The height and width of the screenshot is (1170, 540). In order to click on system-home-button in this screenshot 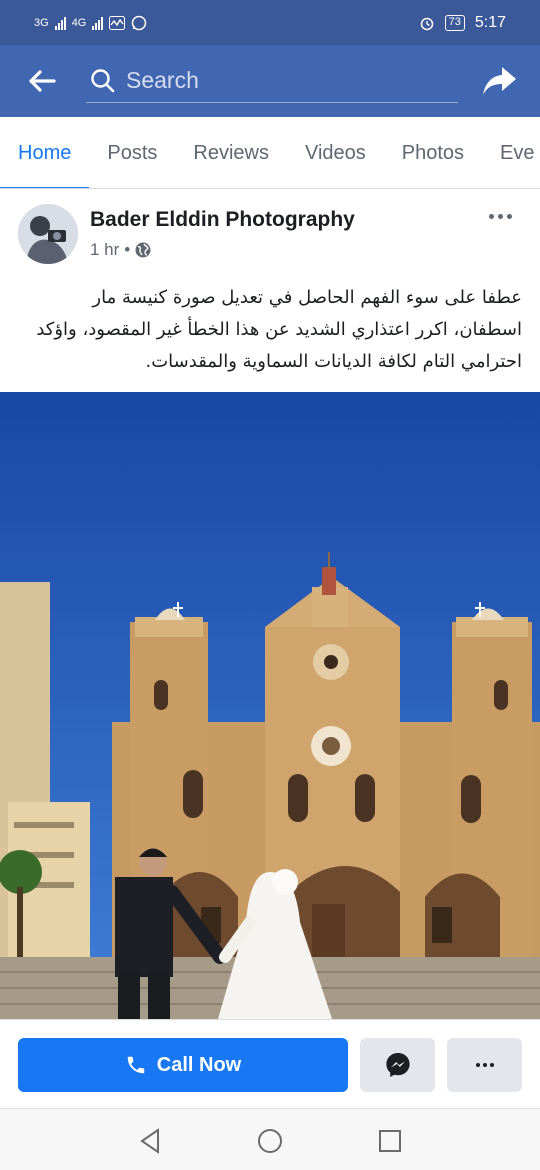, I will do `click(270, 1141)`.